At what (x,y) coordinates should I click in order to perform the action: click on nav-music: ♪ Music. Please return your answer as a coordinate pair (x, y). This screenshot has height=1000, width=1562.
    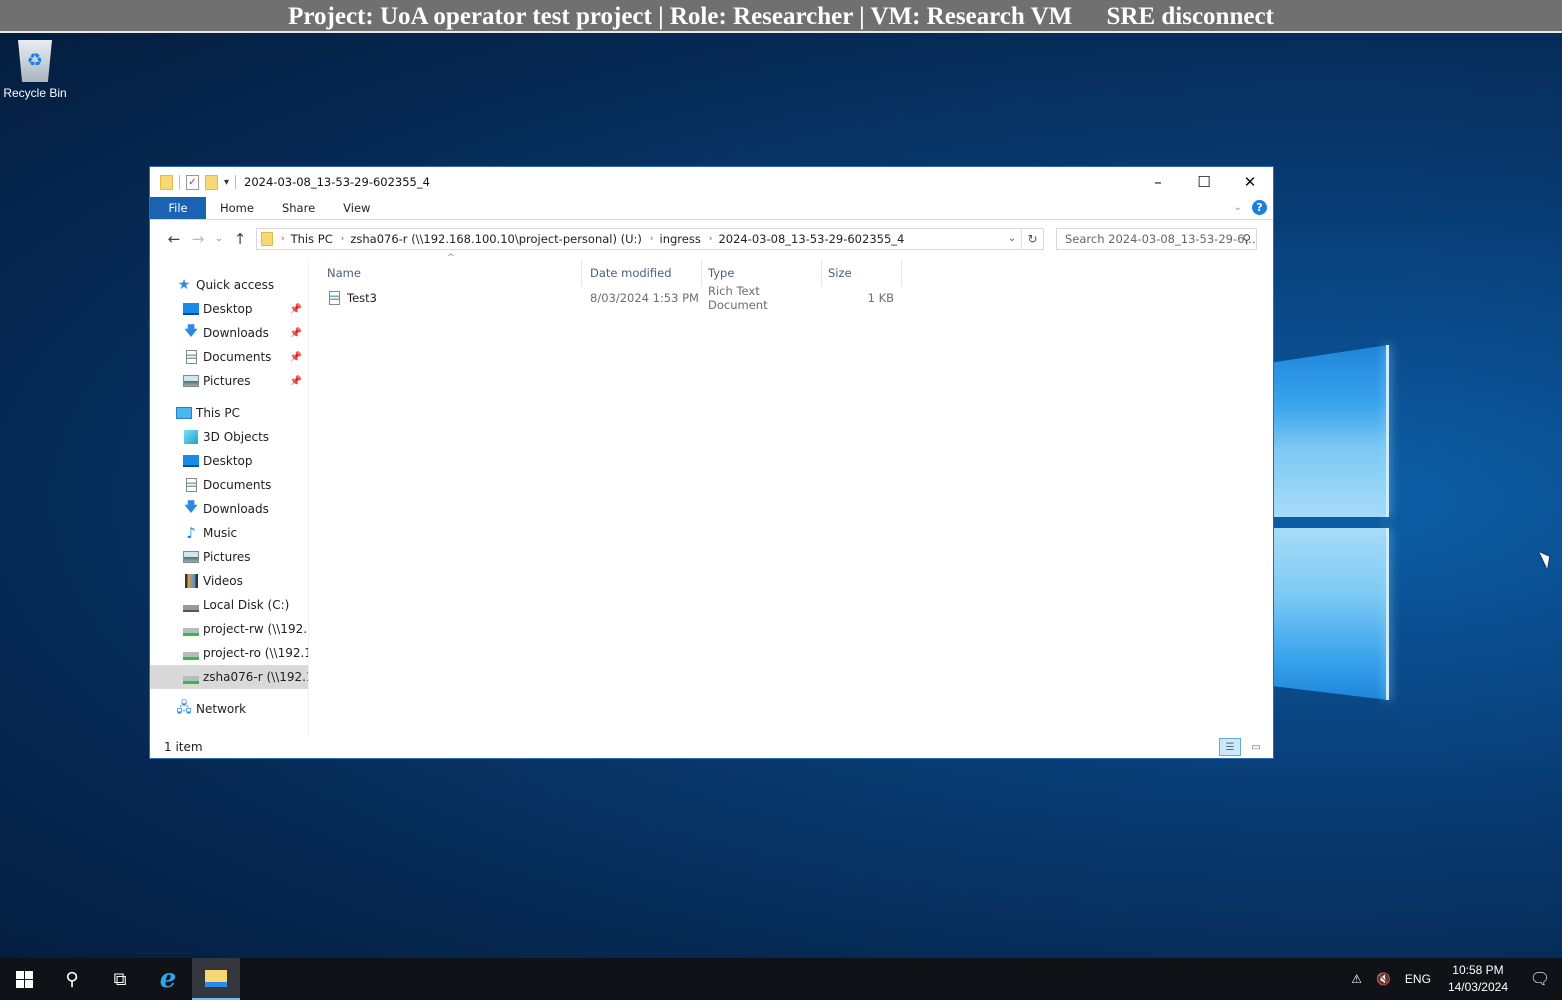
    Looking at the image, I should click on (229, 533).